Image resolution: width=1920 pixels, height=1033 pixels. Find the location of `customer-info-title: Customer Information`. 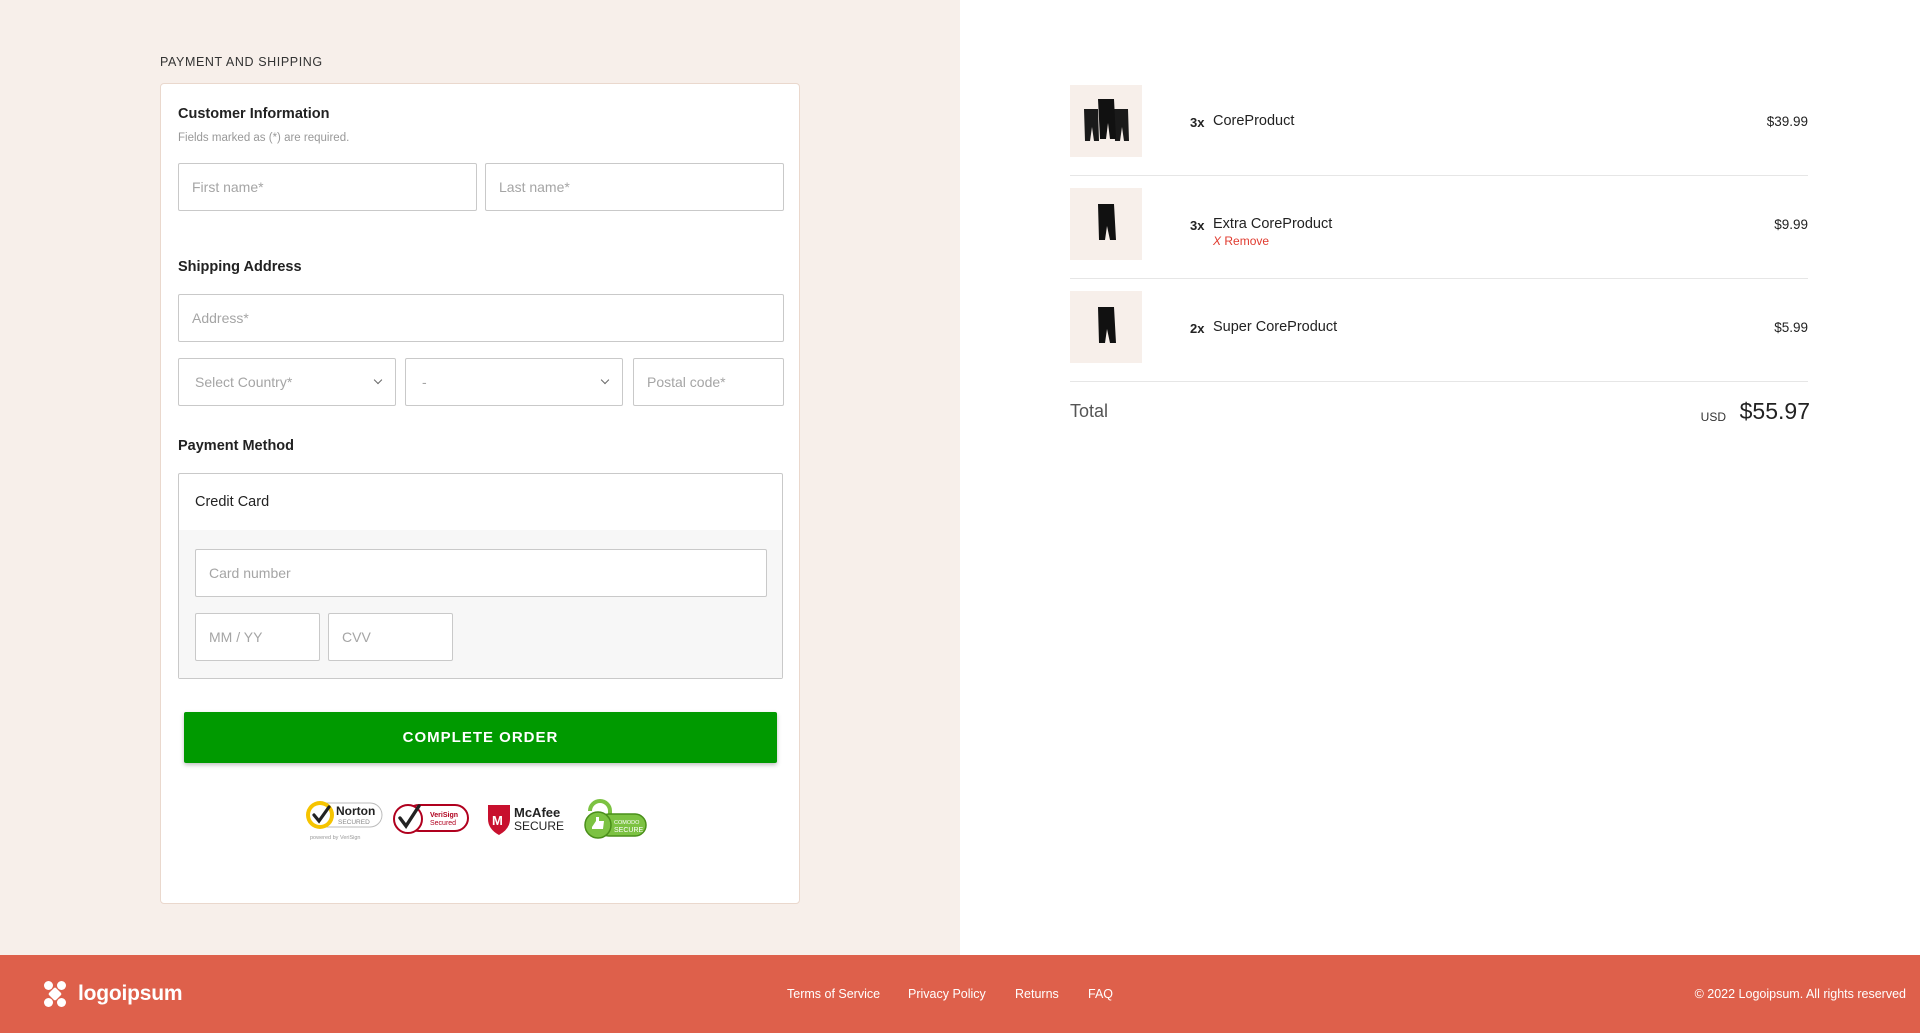

customer-info-title: Customer Information is located at coordinates (254, 114).